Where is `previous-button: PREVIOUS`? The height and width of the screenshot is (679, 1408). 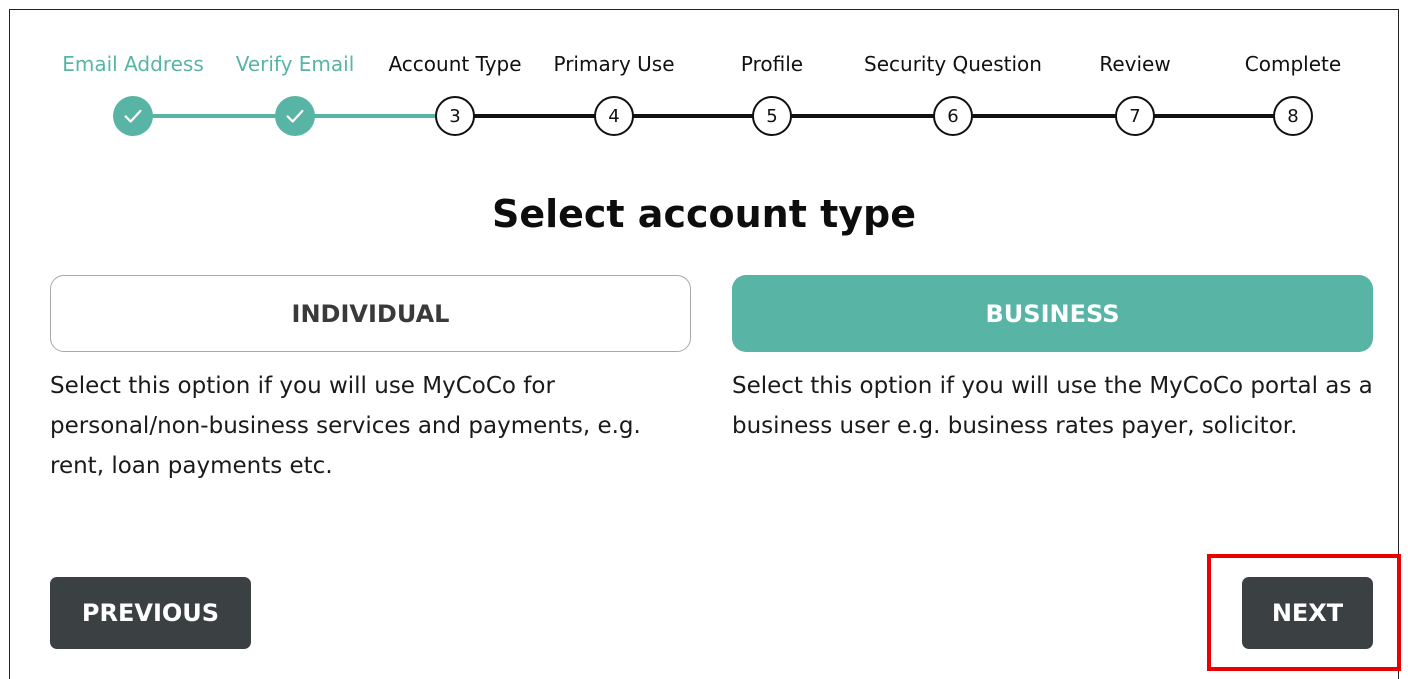 previous-button: PREVIOUS is located at coordinates (150, 613).